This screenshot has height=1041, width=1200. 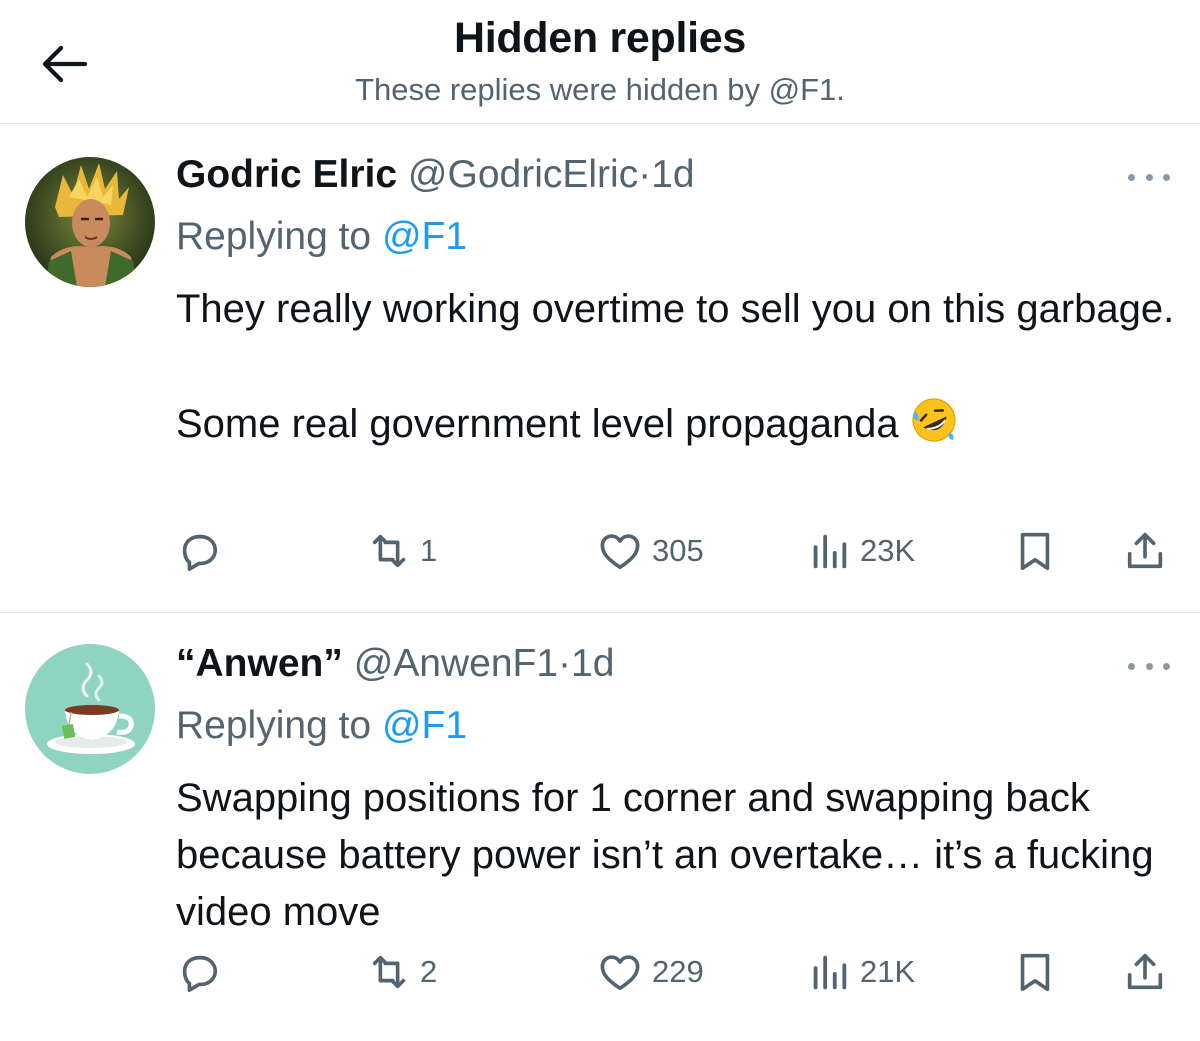 What do you see at coordinates (934, 428) in the screenshot?
I see `rolling-laughing-emoji-icon` at bounding box center [934, 428].